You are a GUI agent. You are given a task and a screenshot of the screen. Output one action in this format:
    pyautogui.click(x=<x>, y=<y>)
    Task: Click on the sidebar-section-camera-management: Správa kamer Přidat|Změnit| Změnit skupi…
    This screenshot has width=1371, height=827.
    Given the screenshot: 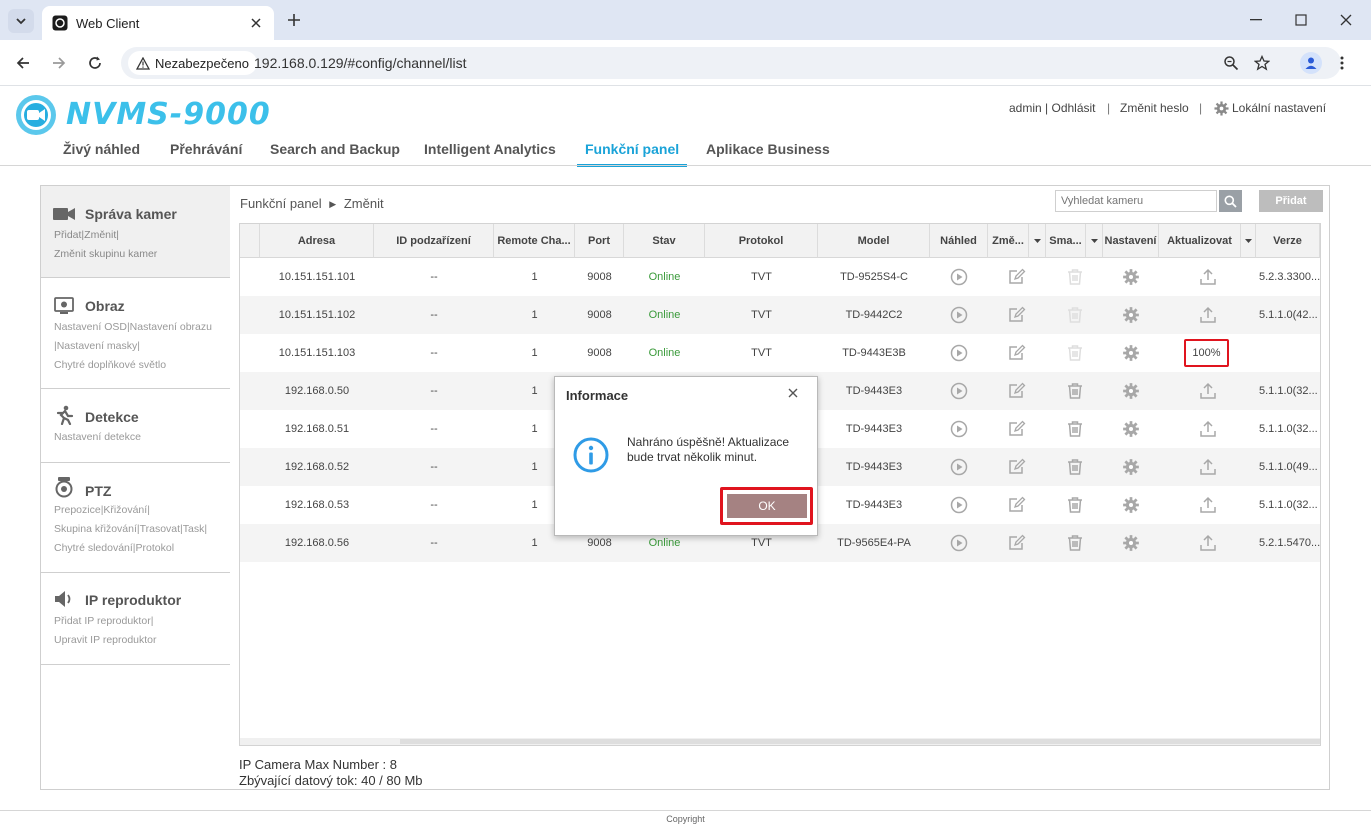 What is the action you would take?
    pyautogui.click(x=135, y=232)
    